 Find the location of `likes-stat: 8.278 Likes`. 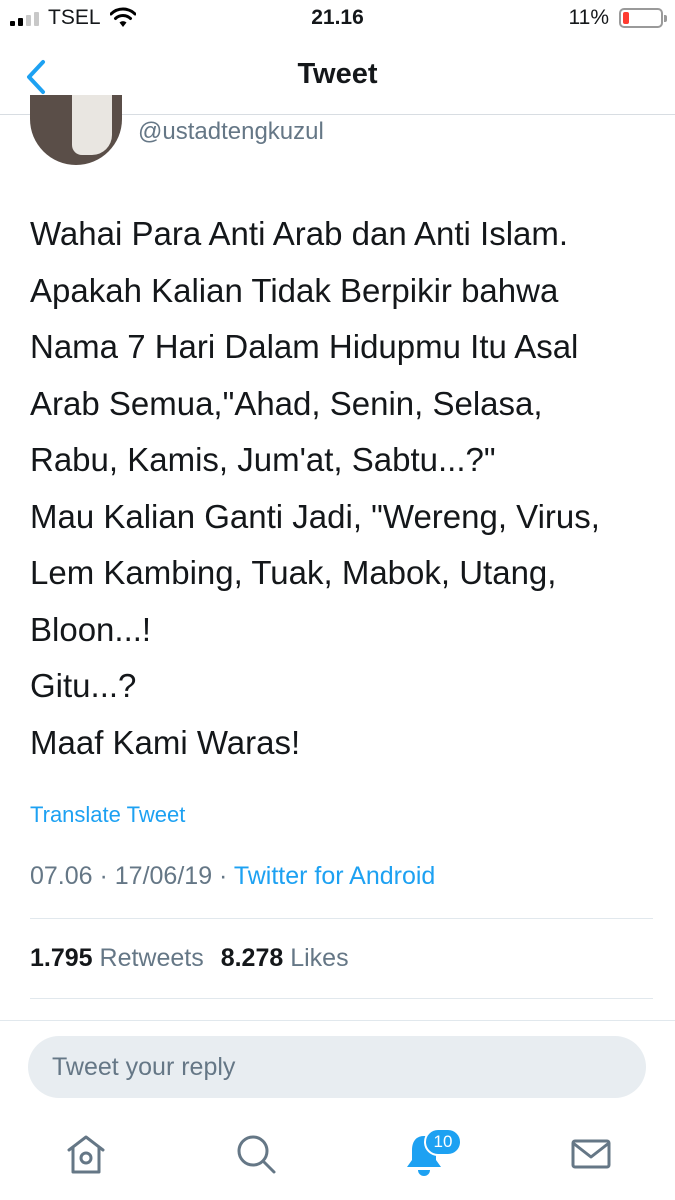

likes-stat: 8.278 Likes is located at coordinates (285, 958).